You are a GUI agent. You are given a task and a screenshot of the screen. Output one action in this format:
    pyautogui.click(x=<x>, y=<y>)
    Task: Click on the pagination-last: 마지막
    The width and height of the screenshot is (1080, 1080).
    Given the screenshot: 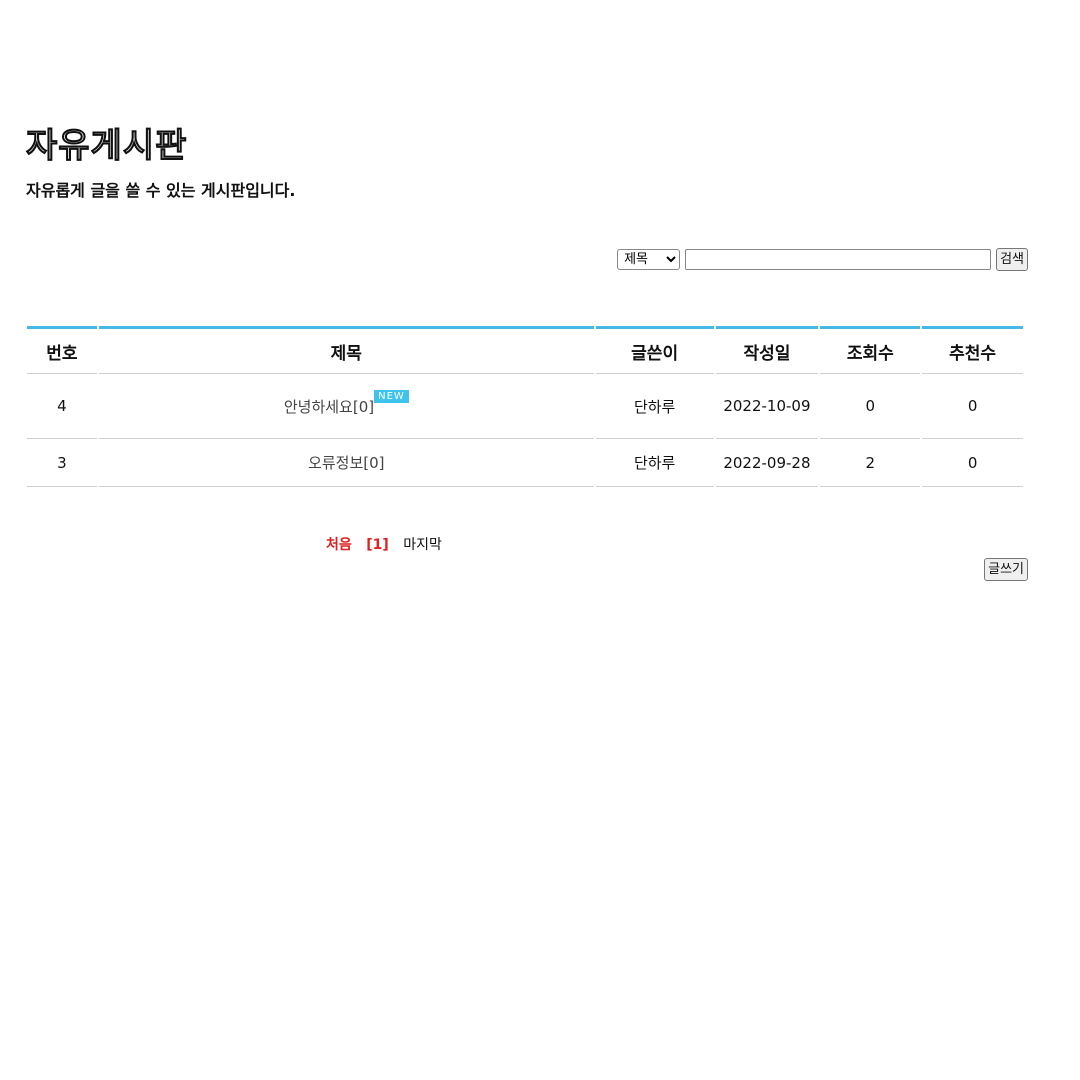 What is the action you would take?
    pyautogui.click(x=422, y=545)
    